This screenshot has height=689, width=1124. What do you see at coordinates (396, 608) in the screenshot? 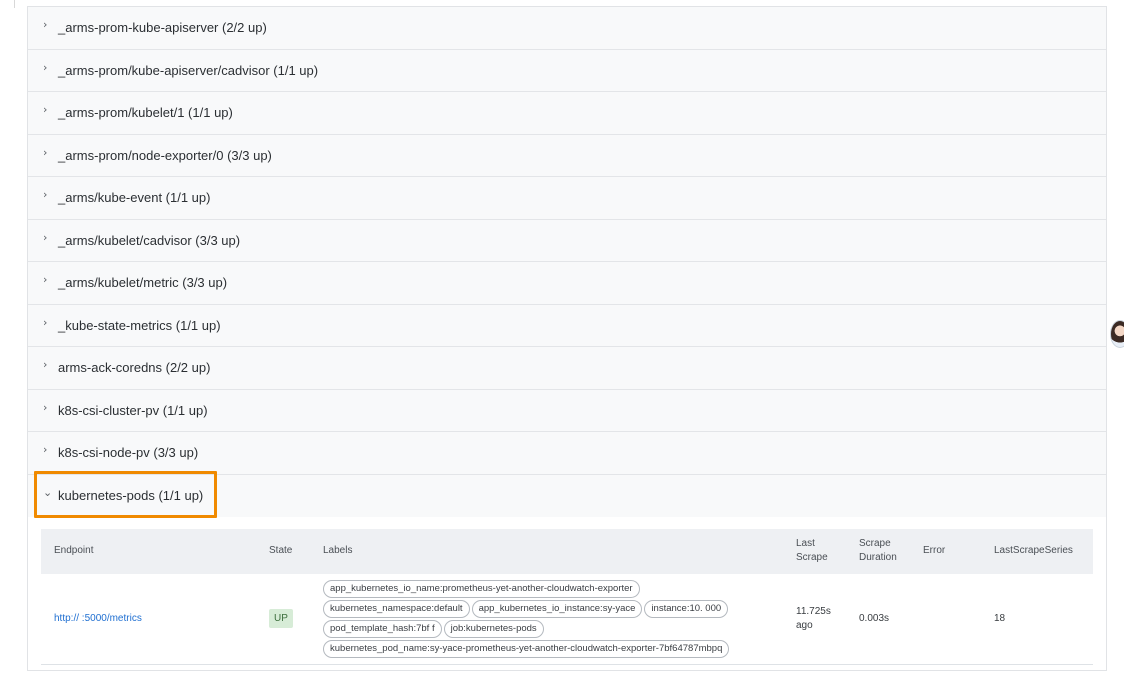
I see `label-chip: kubernetes_namespace:default` at bounding box center [396, 608].